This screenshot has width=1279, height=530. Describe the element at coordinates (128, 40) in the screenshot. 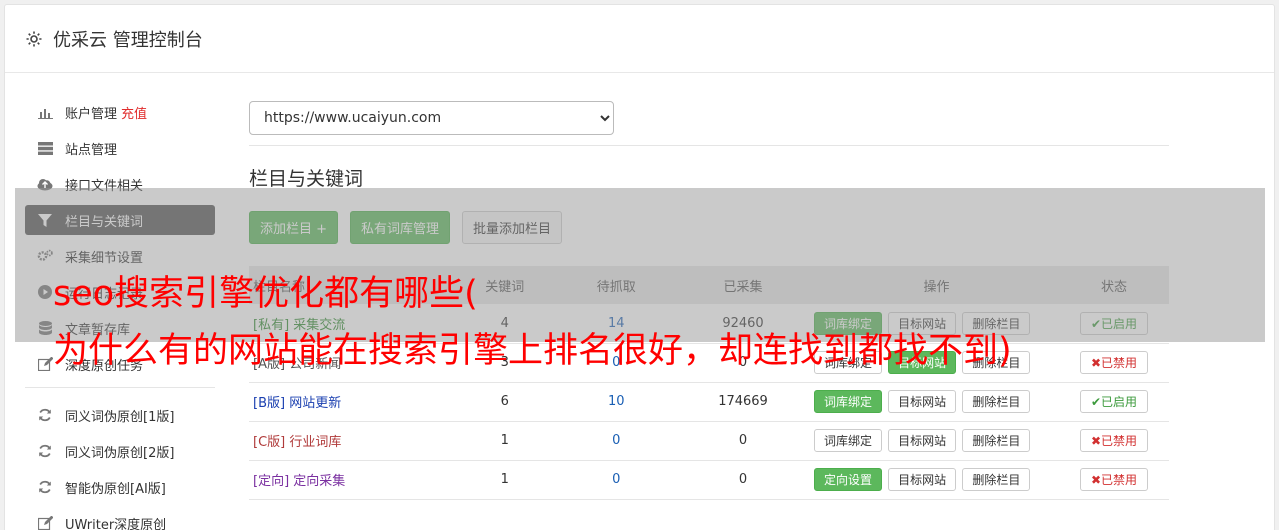

I see `page-title: 优采云 管理控制台` at that location.